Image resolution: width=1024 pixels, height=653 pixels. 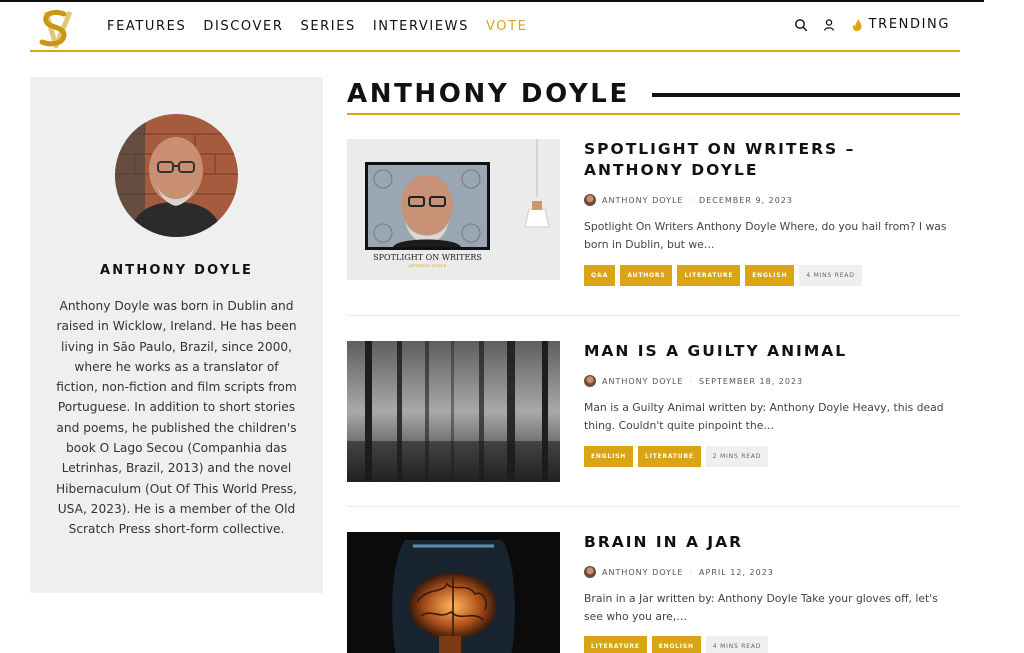 I want to click on post-thumbnail: SPOTLIGHT ON WRITERS ANTHONY DOYLE, so click(x=453, y=209).